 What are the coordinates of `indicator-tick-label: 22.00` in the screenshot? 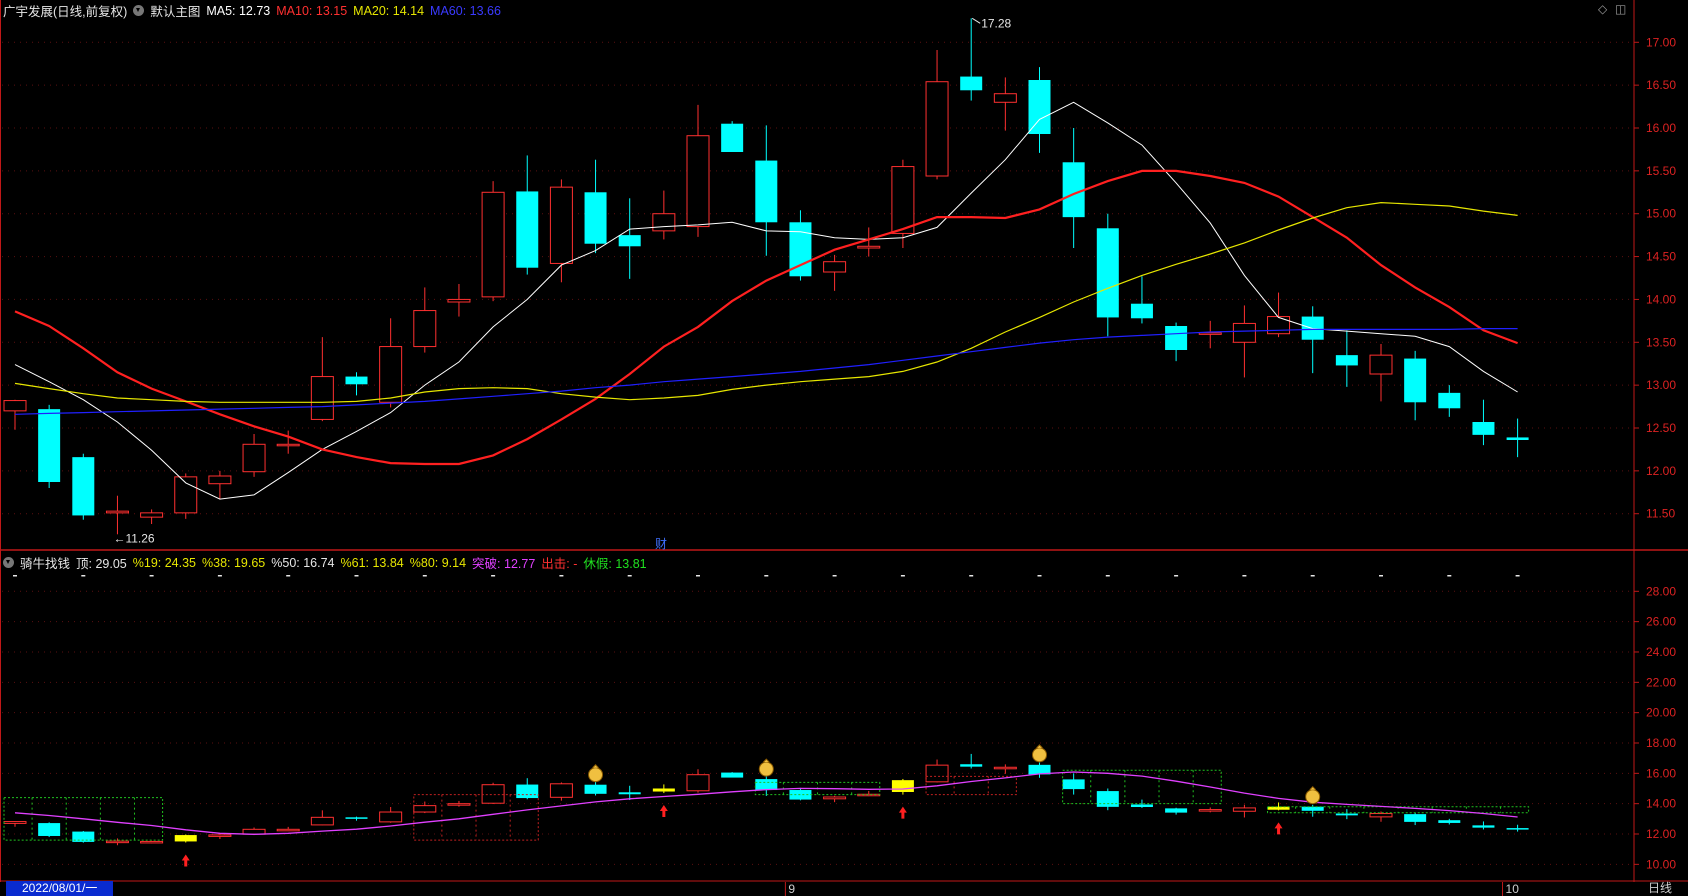 It's located at (1661, 682).